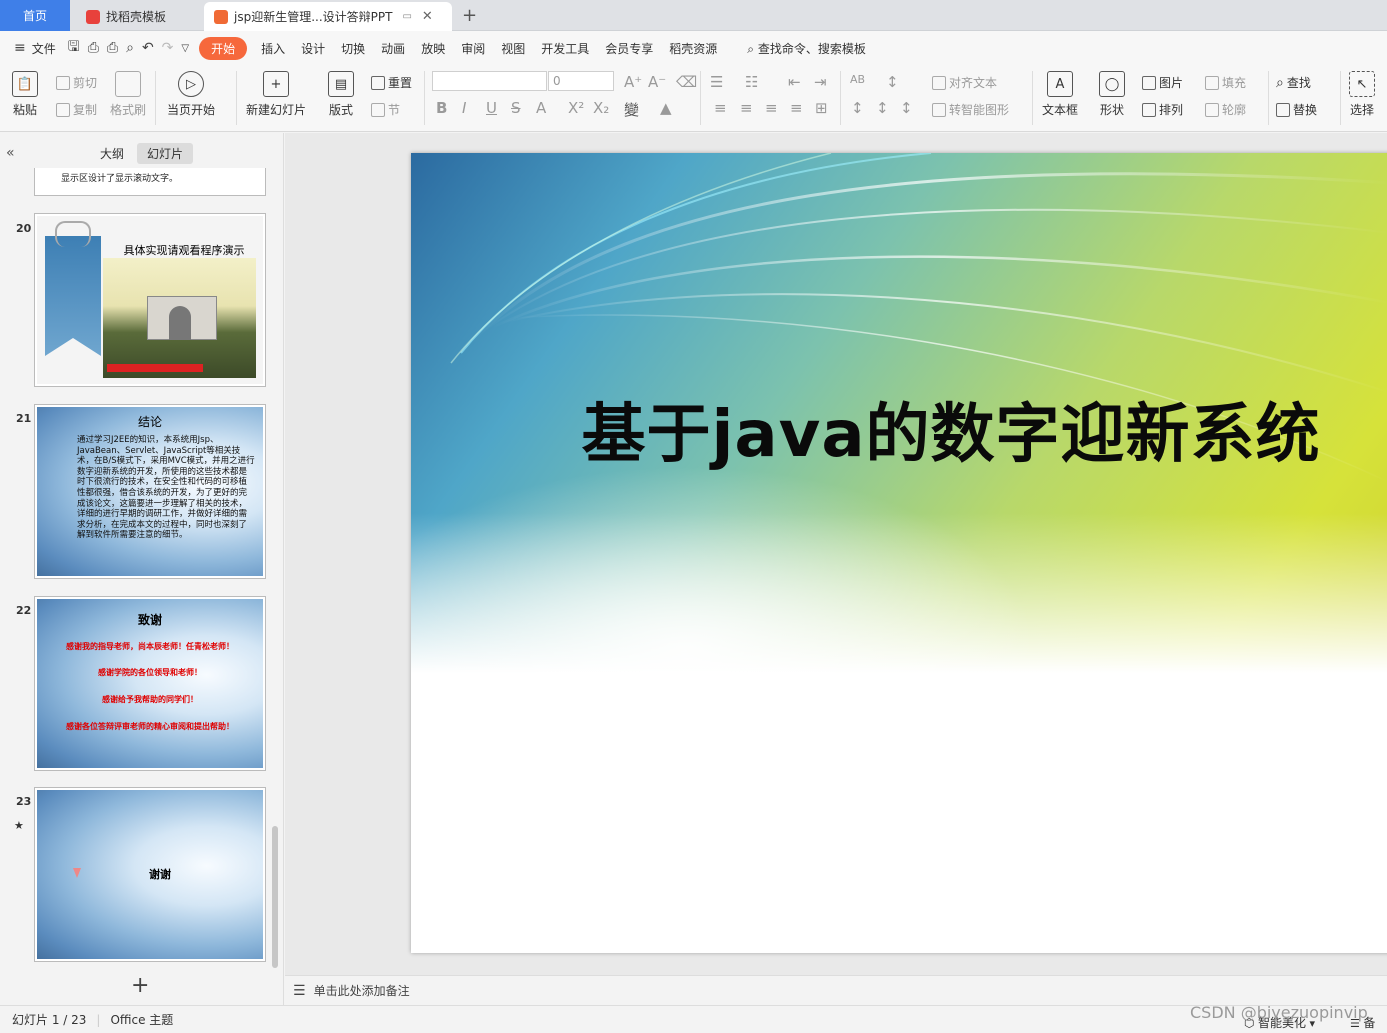  What do you see at coordinates (76, 82) in the screenshot?
I see `cut-button: 剪切` at bounding box center [76, 82].